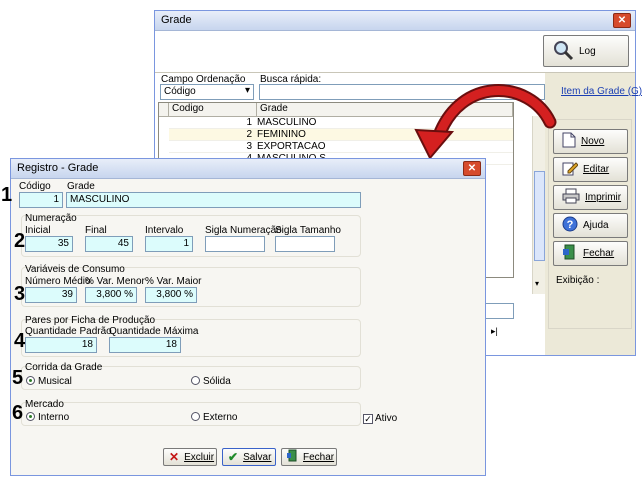 This screenshot has width=642, height=480. Describe the element at coordinates (58, 281) in the screenshot. I see `numero-medio-label: Número Médio` at that location.